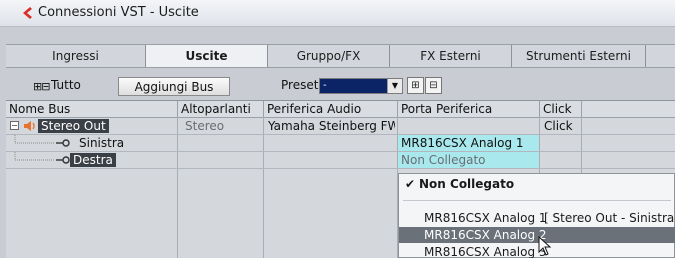 The height and width of the screenshot is (258, 675). I want to click on device-port-cell: MR816CSX Analog 1, so click(468, 143).